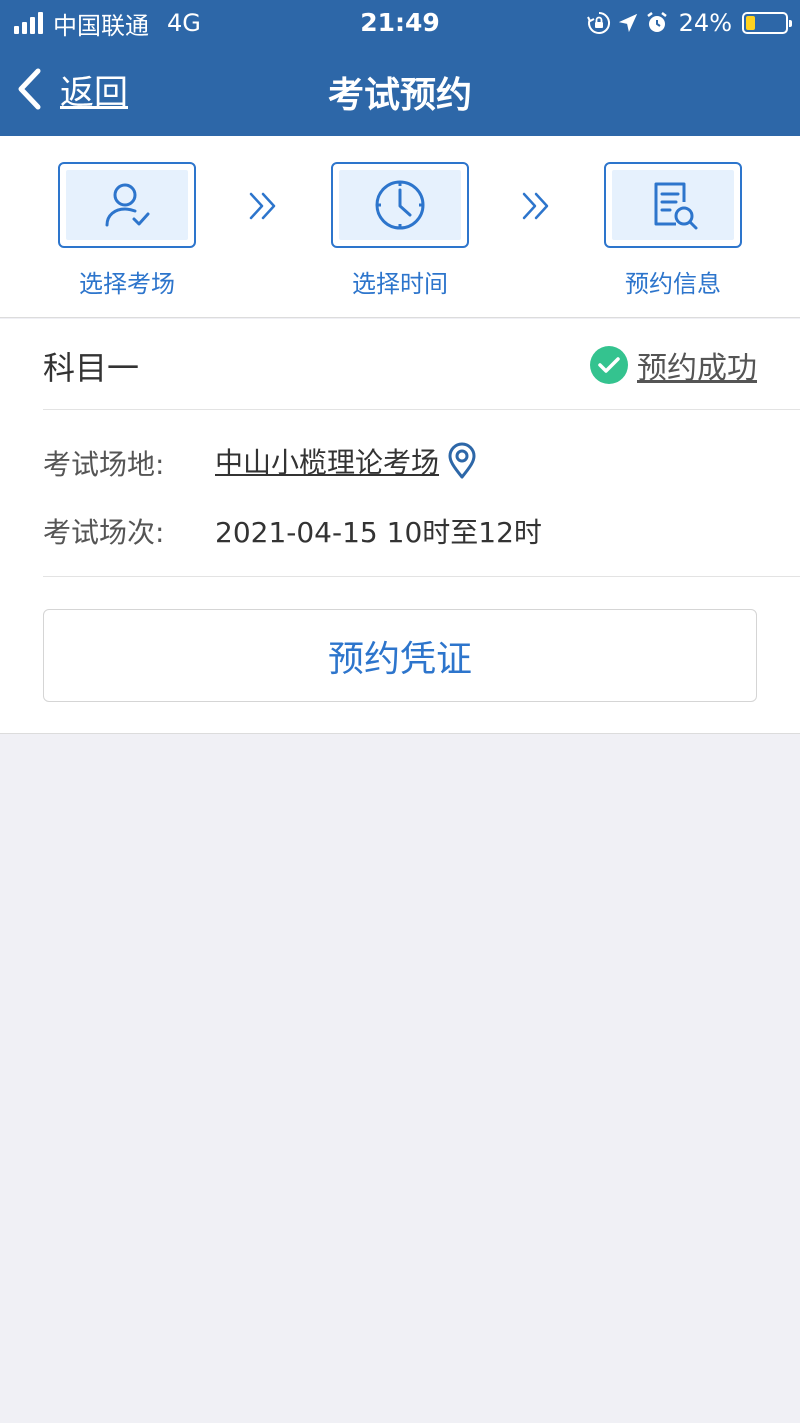  Describe the element at coordinates (327, 462) in the screenshot. I see `venue-name: 中山小榄理论考场` at that location.